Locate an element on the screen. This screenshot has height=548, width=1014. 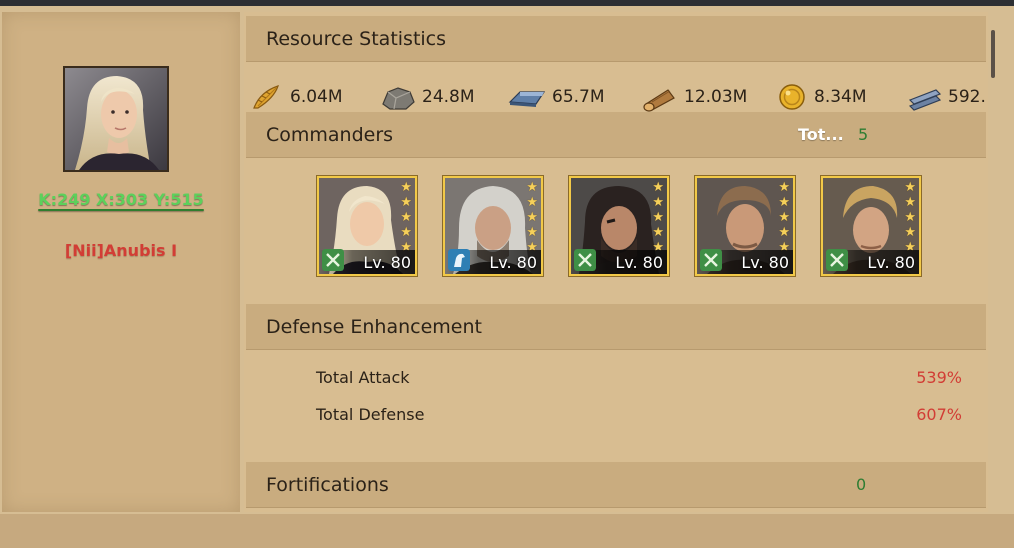
resource-iron-value: 65.7M is located at coordinates (578, 97).